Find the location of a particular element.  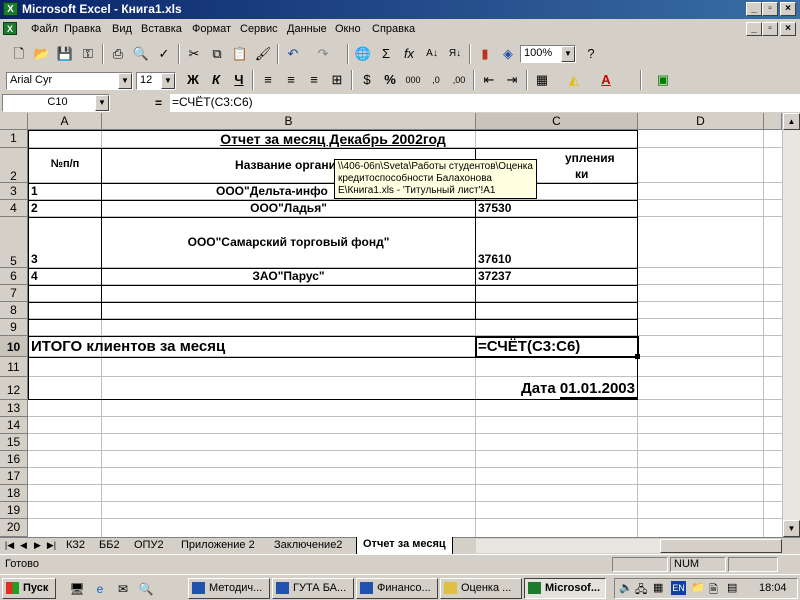

excel-app-icon: X is located at coordinates (10, 9).